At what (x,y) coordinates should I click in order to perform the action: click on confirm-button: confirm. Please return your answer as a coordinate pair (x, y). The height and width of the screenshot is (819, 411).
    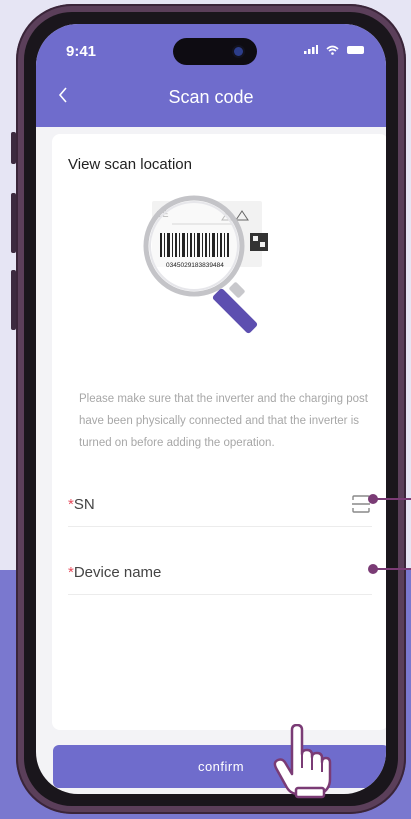
    Looking at the image, I should click on (219, 766).